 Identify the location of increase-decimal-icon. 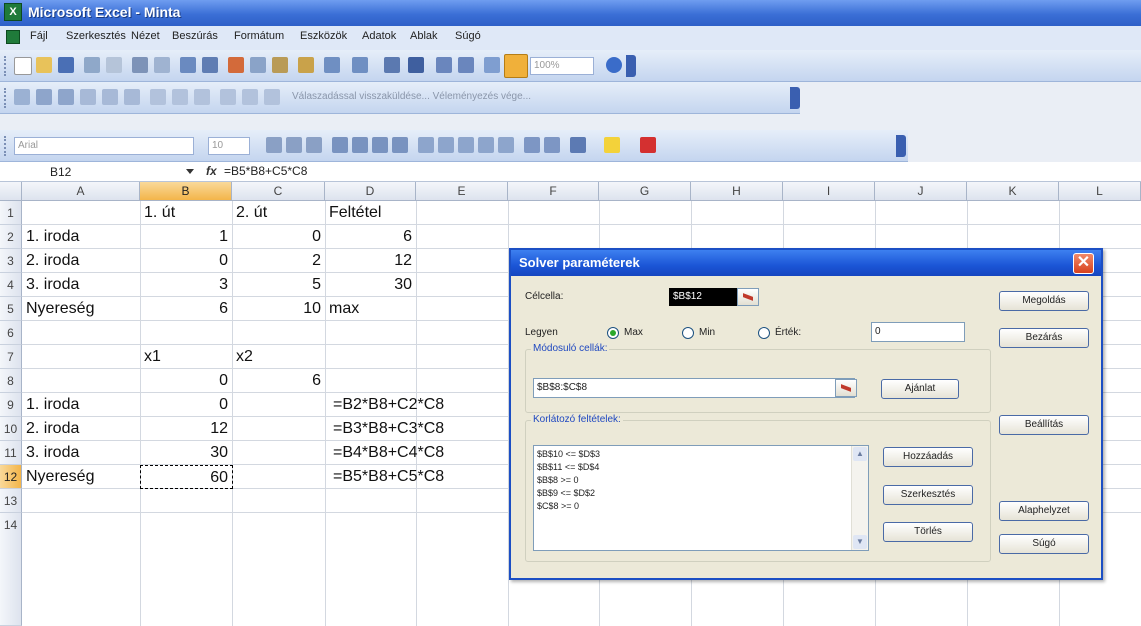
(486, 145).